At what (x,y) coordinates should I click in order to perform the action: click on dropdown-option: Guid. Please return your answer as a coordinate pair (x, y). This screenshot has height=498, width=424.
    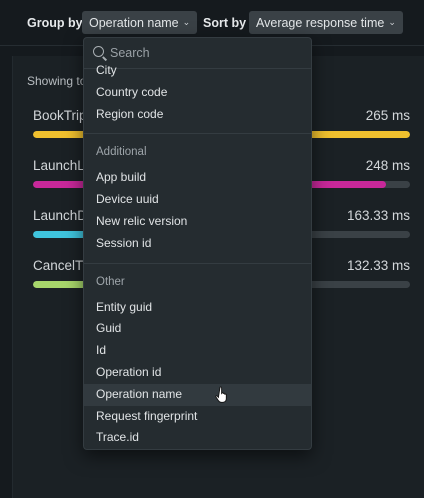
    Looking at the image, I should click on (197, 329).